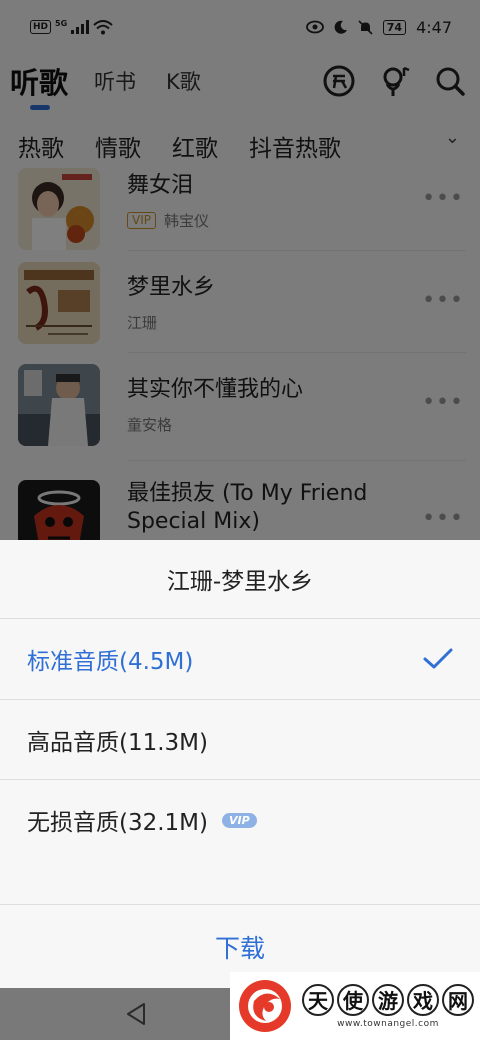  I want to click on watermark-char: 戏, so click(423, 999).